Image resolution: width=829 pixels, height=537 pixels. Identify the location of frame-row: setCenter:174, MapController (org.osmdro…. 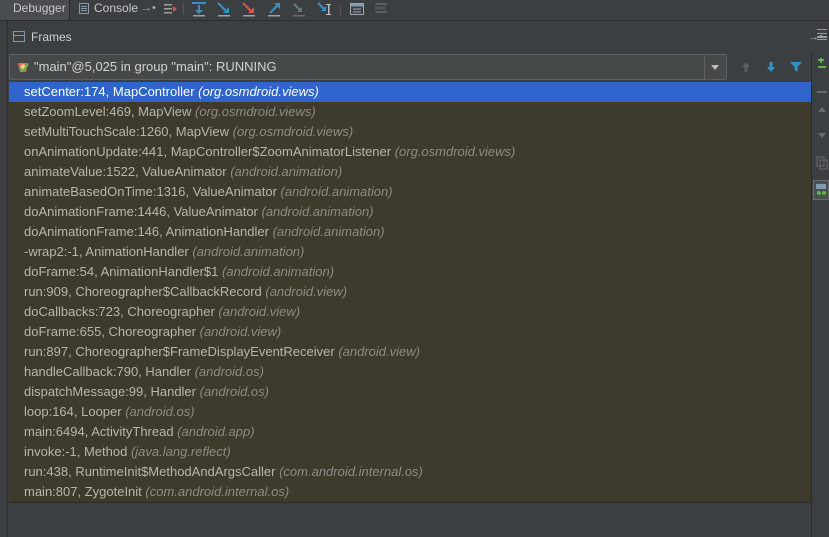
(410, 92).